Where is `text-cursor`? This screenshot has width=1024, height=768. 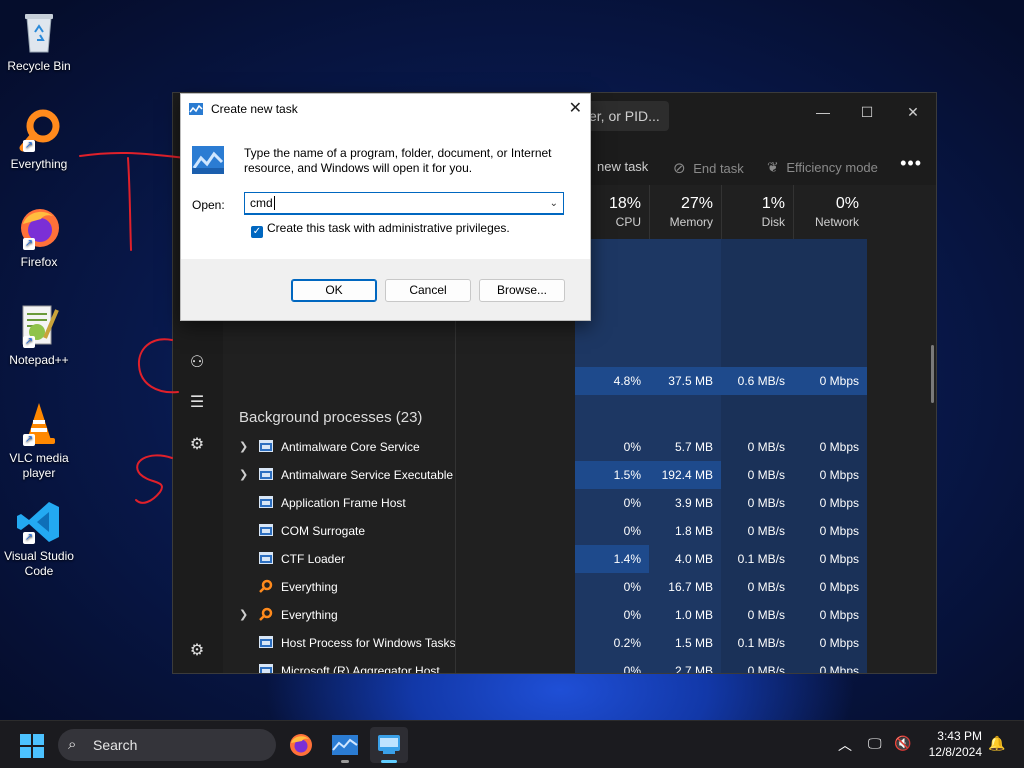 text-cursor is located at coordinates (274, 203).